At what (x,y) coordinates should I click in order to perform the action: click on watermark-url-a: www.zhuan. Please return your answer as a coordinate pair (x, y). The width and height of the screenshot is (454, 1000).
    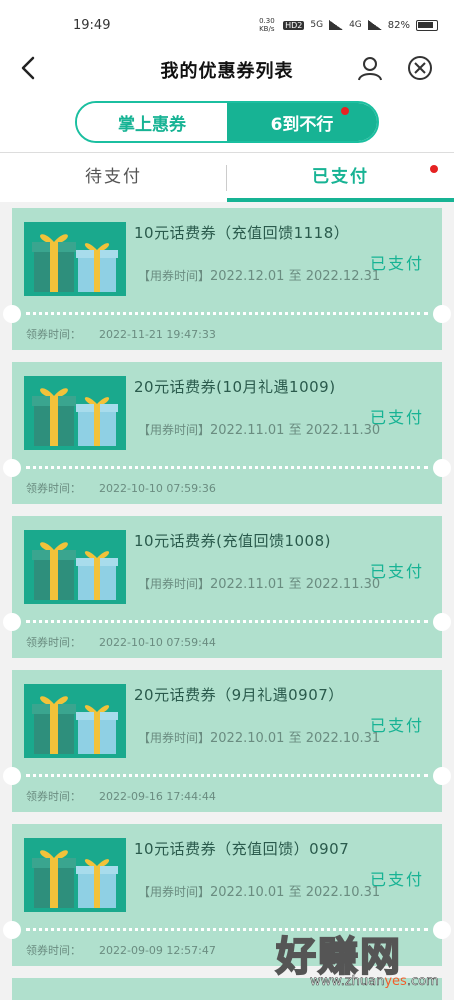
    Looking at the image, I should click on (347, 982).